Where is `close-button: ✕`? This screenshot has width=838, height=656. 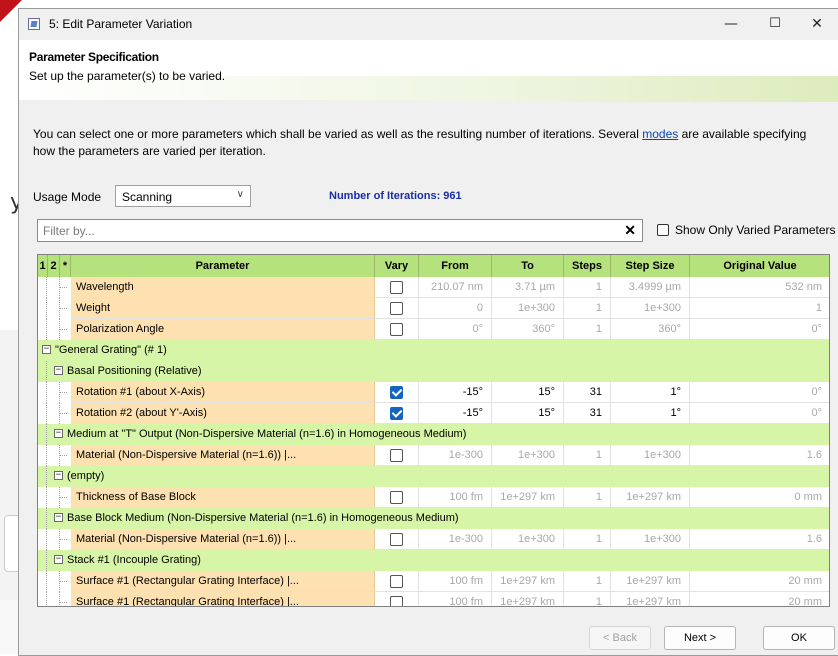
close-button: ✕ is located at coordinates (817, 24).